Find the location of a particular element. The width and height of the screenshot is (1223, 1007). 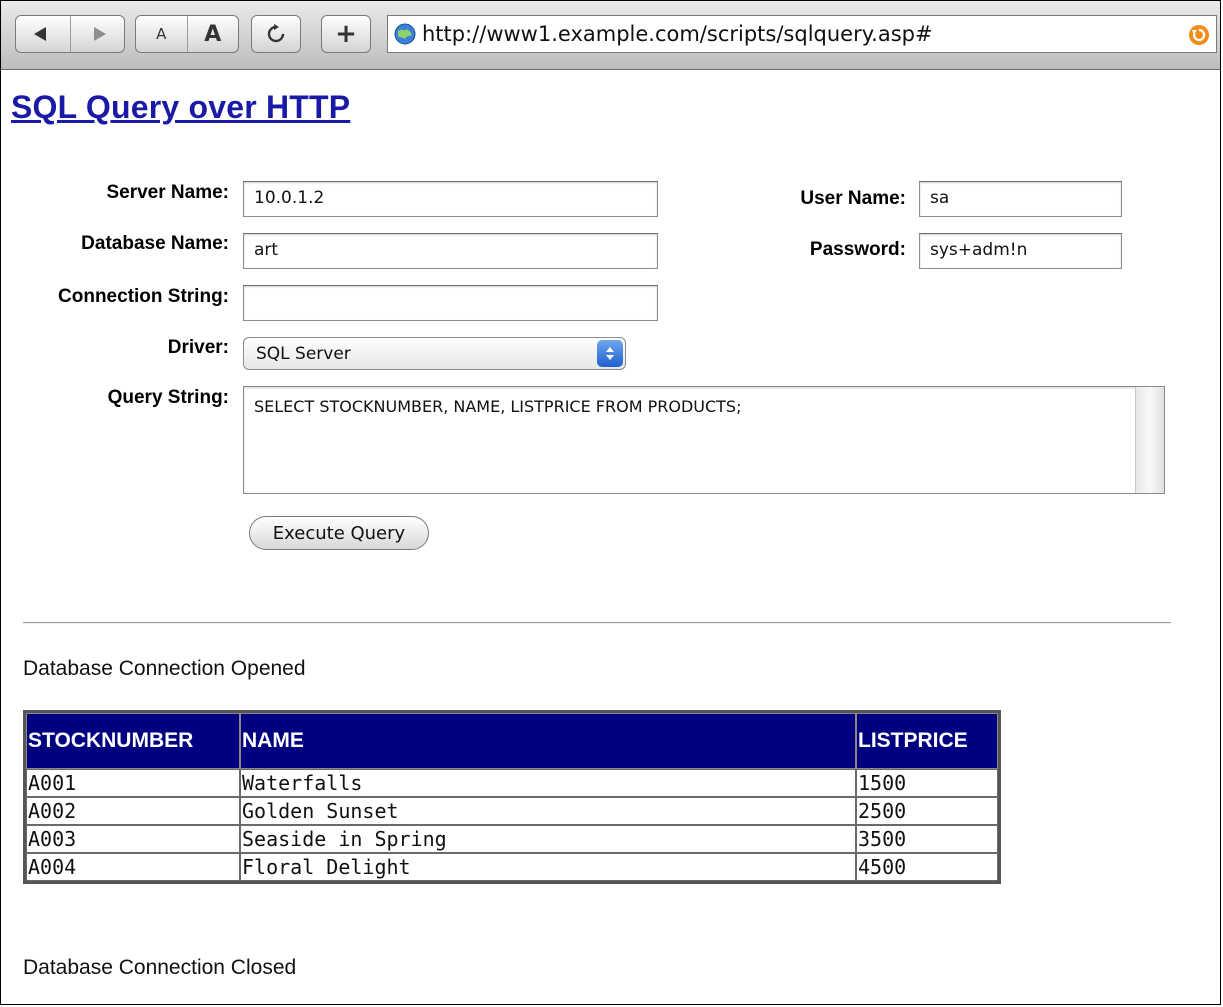

server-name-field: 10.0.1.2 is located at coordinates (450, 199).